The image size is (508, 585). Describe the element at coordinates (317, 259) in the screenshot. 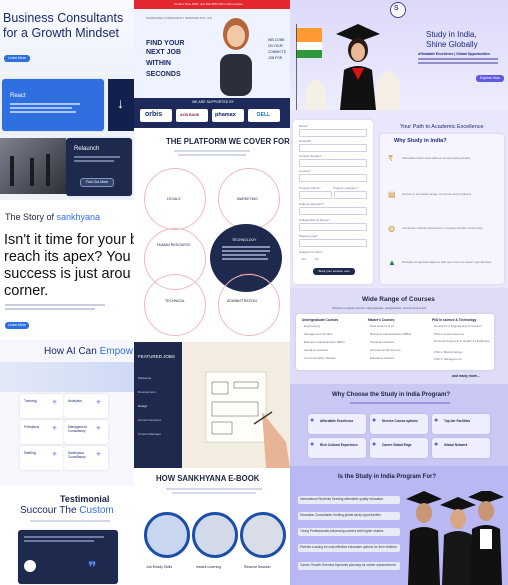

I see `radio-no: No` at that location.